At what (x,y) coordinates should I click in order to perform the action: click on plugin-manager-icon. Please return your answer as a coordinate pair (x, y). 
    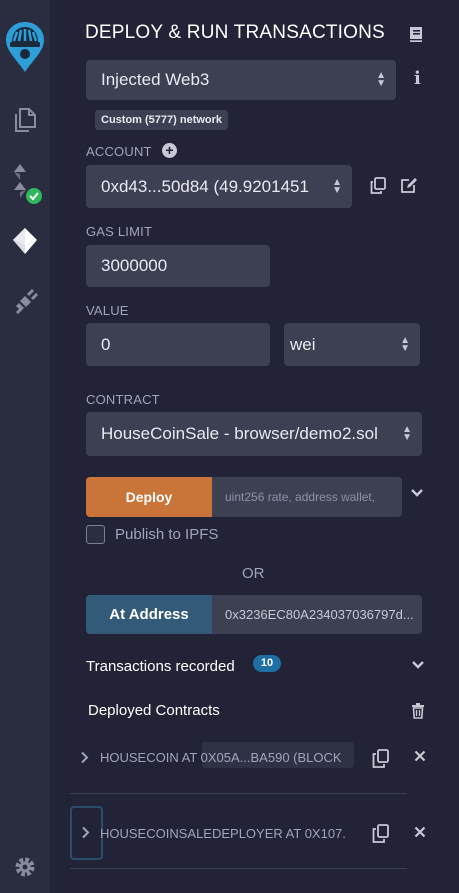
    Looking at the image, I should click on (25, 301).